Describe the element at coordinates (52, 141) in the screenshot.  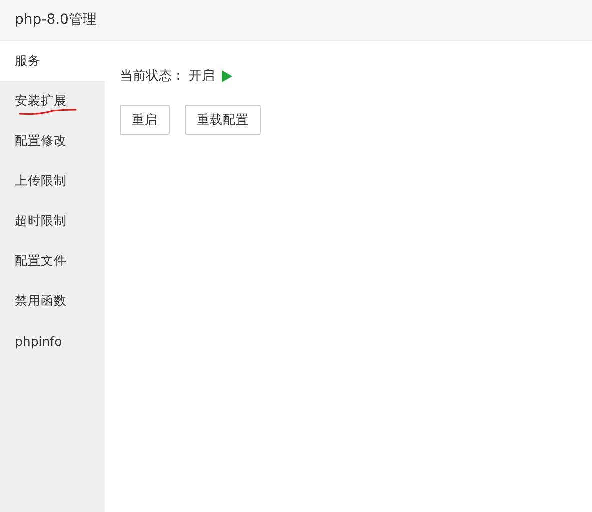
I see `sidebar-item: 配置修改` at that location.